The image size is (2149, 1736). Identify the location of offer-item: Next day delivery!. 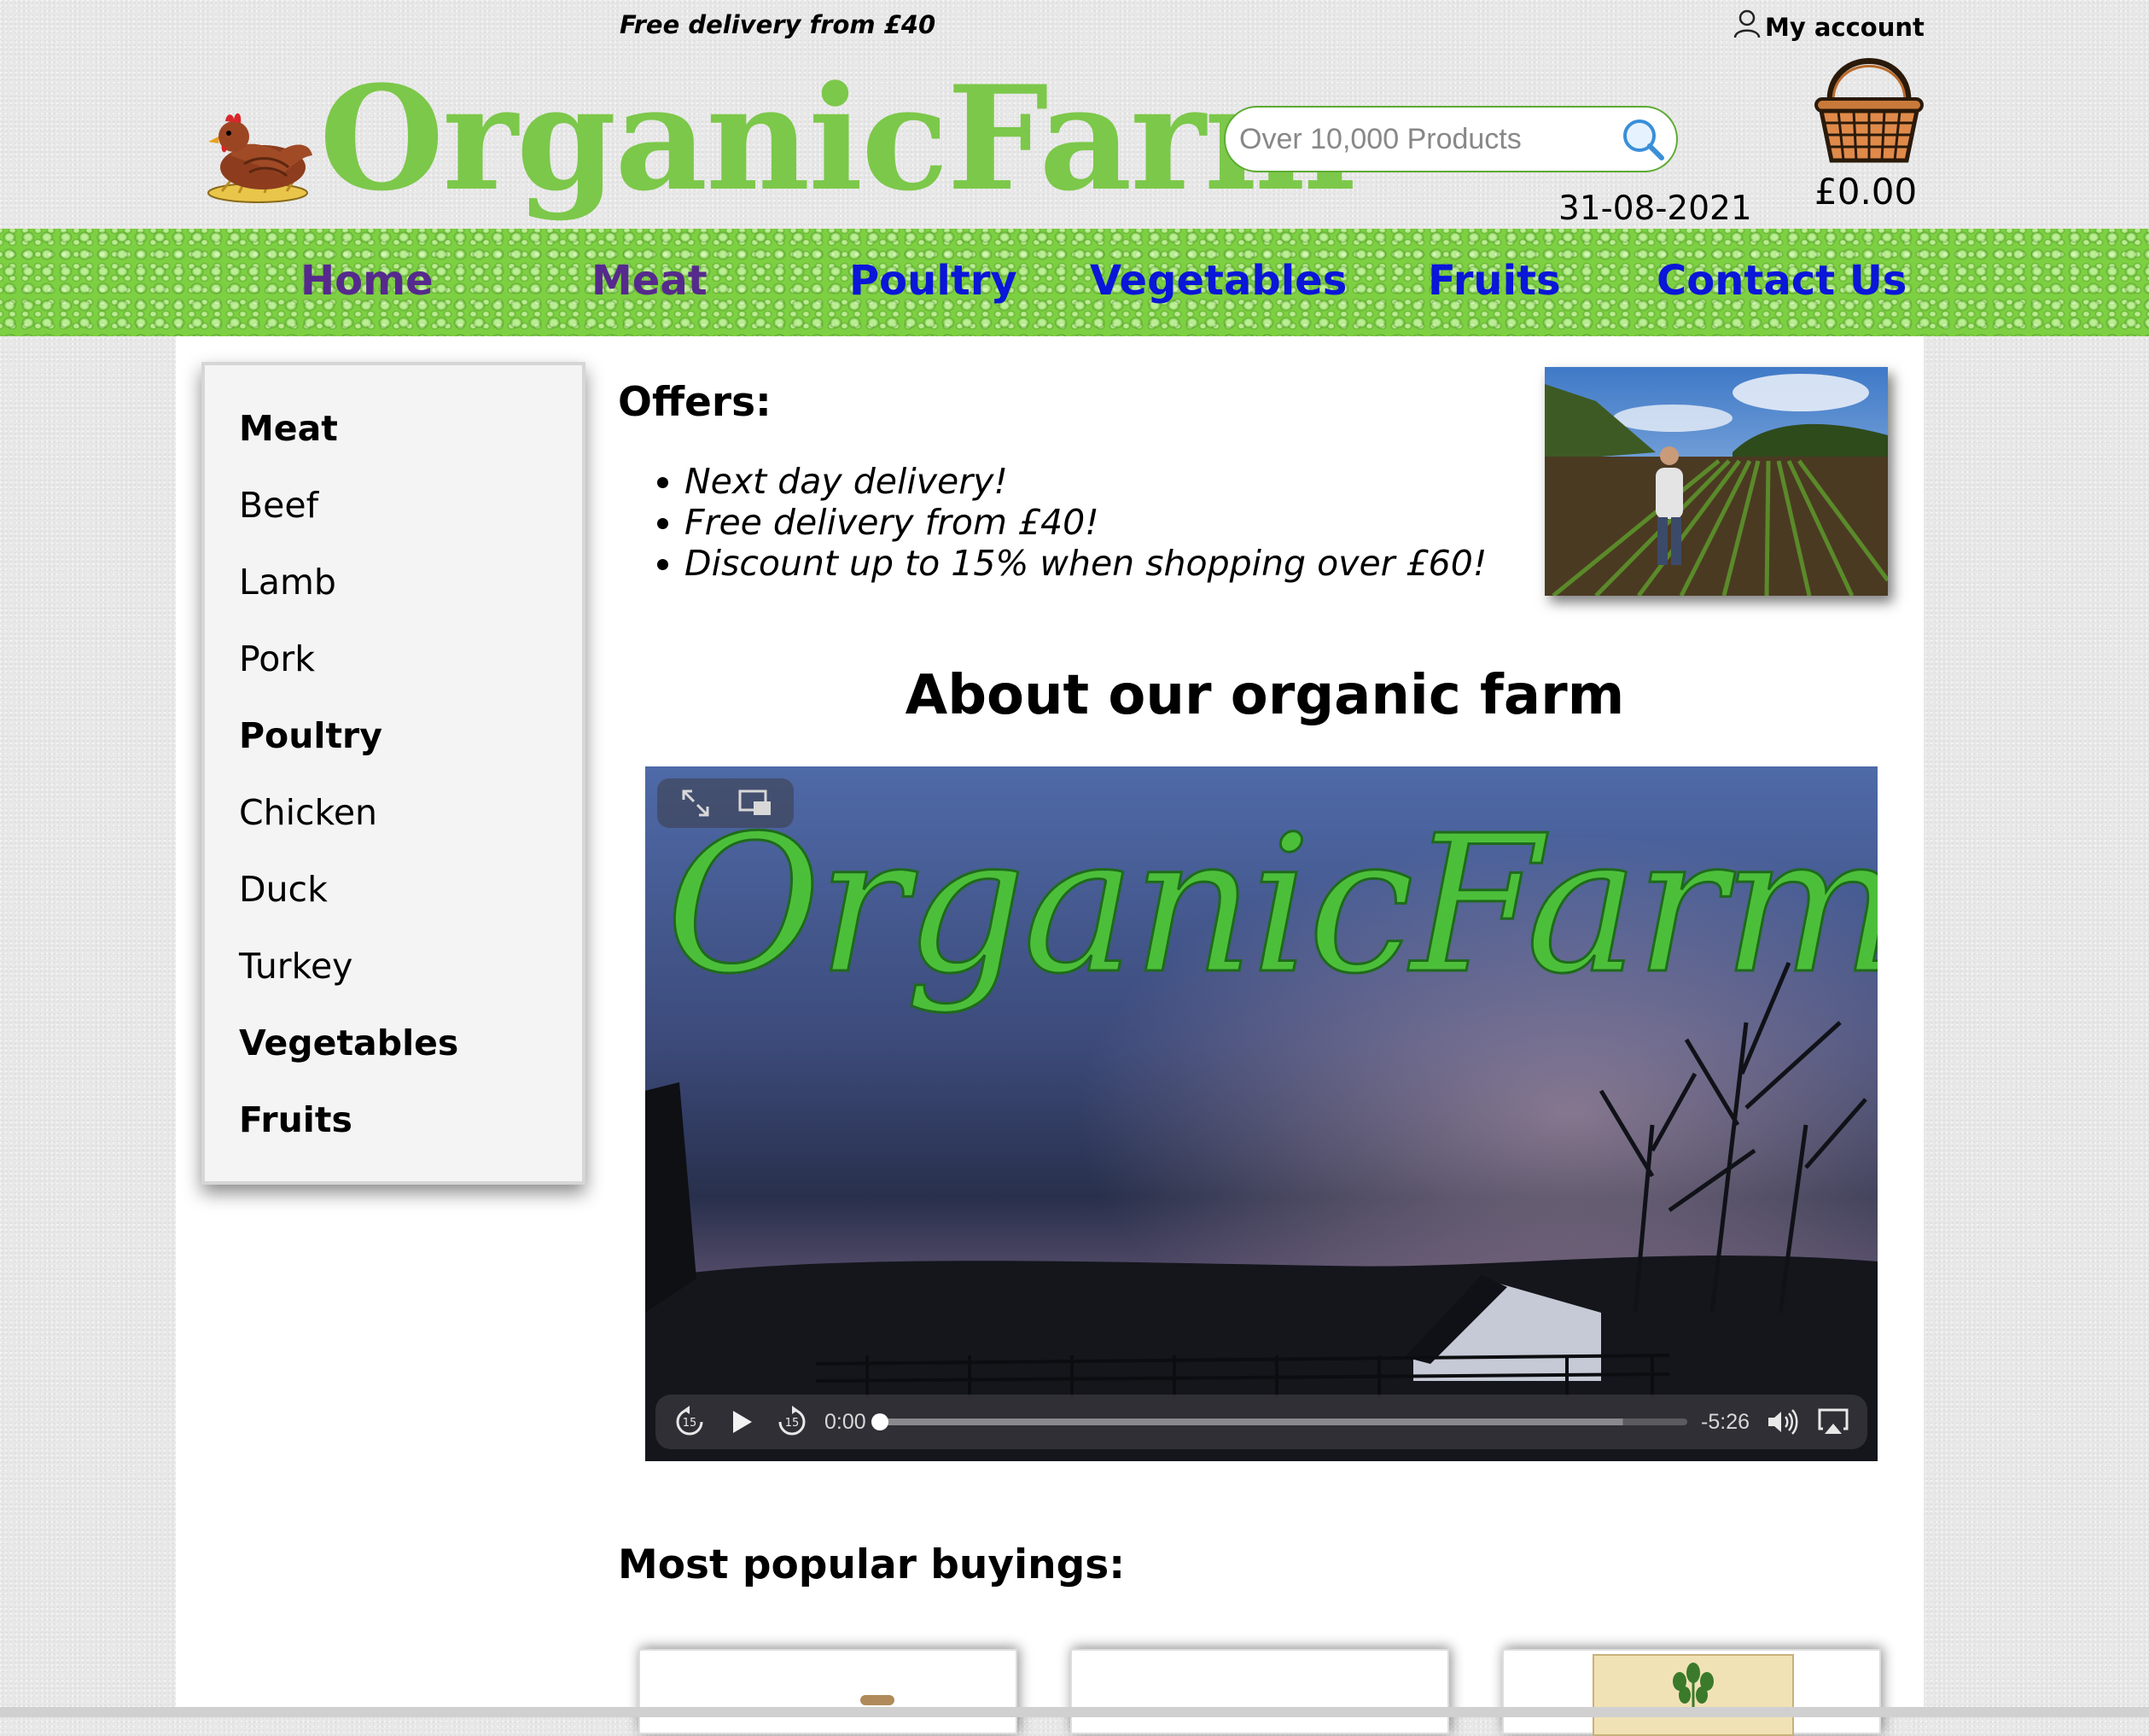
(1085, 481).